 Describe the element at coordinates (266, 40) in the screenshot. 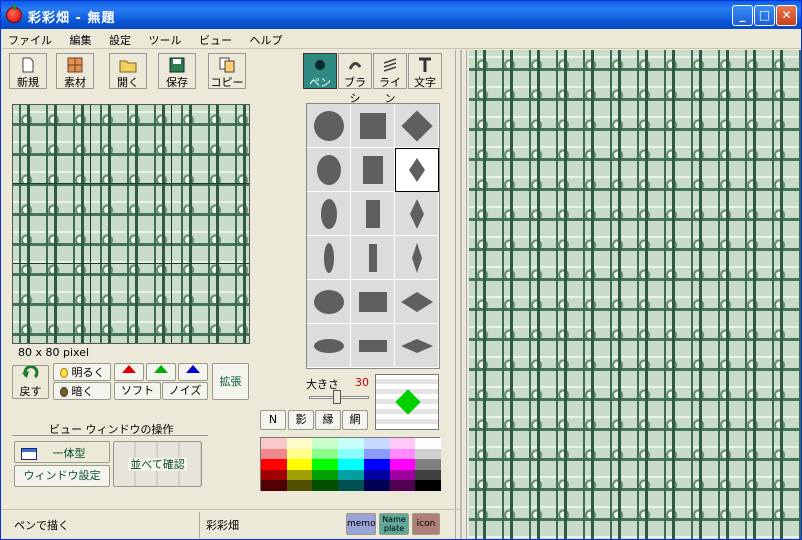

I see `menu-help: ヘルプ` at that location.